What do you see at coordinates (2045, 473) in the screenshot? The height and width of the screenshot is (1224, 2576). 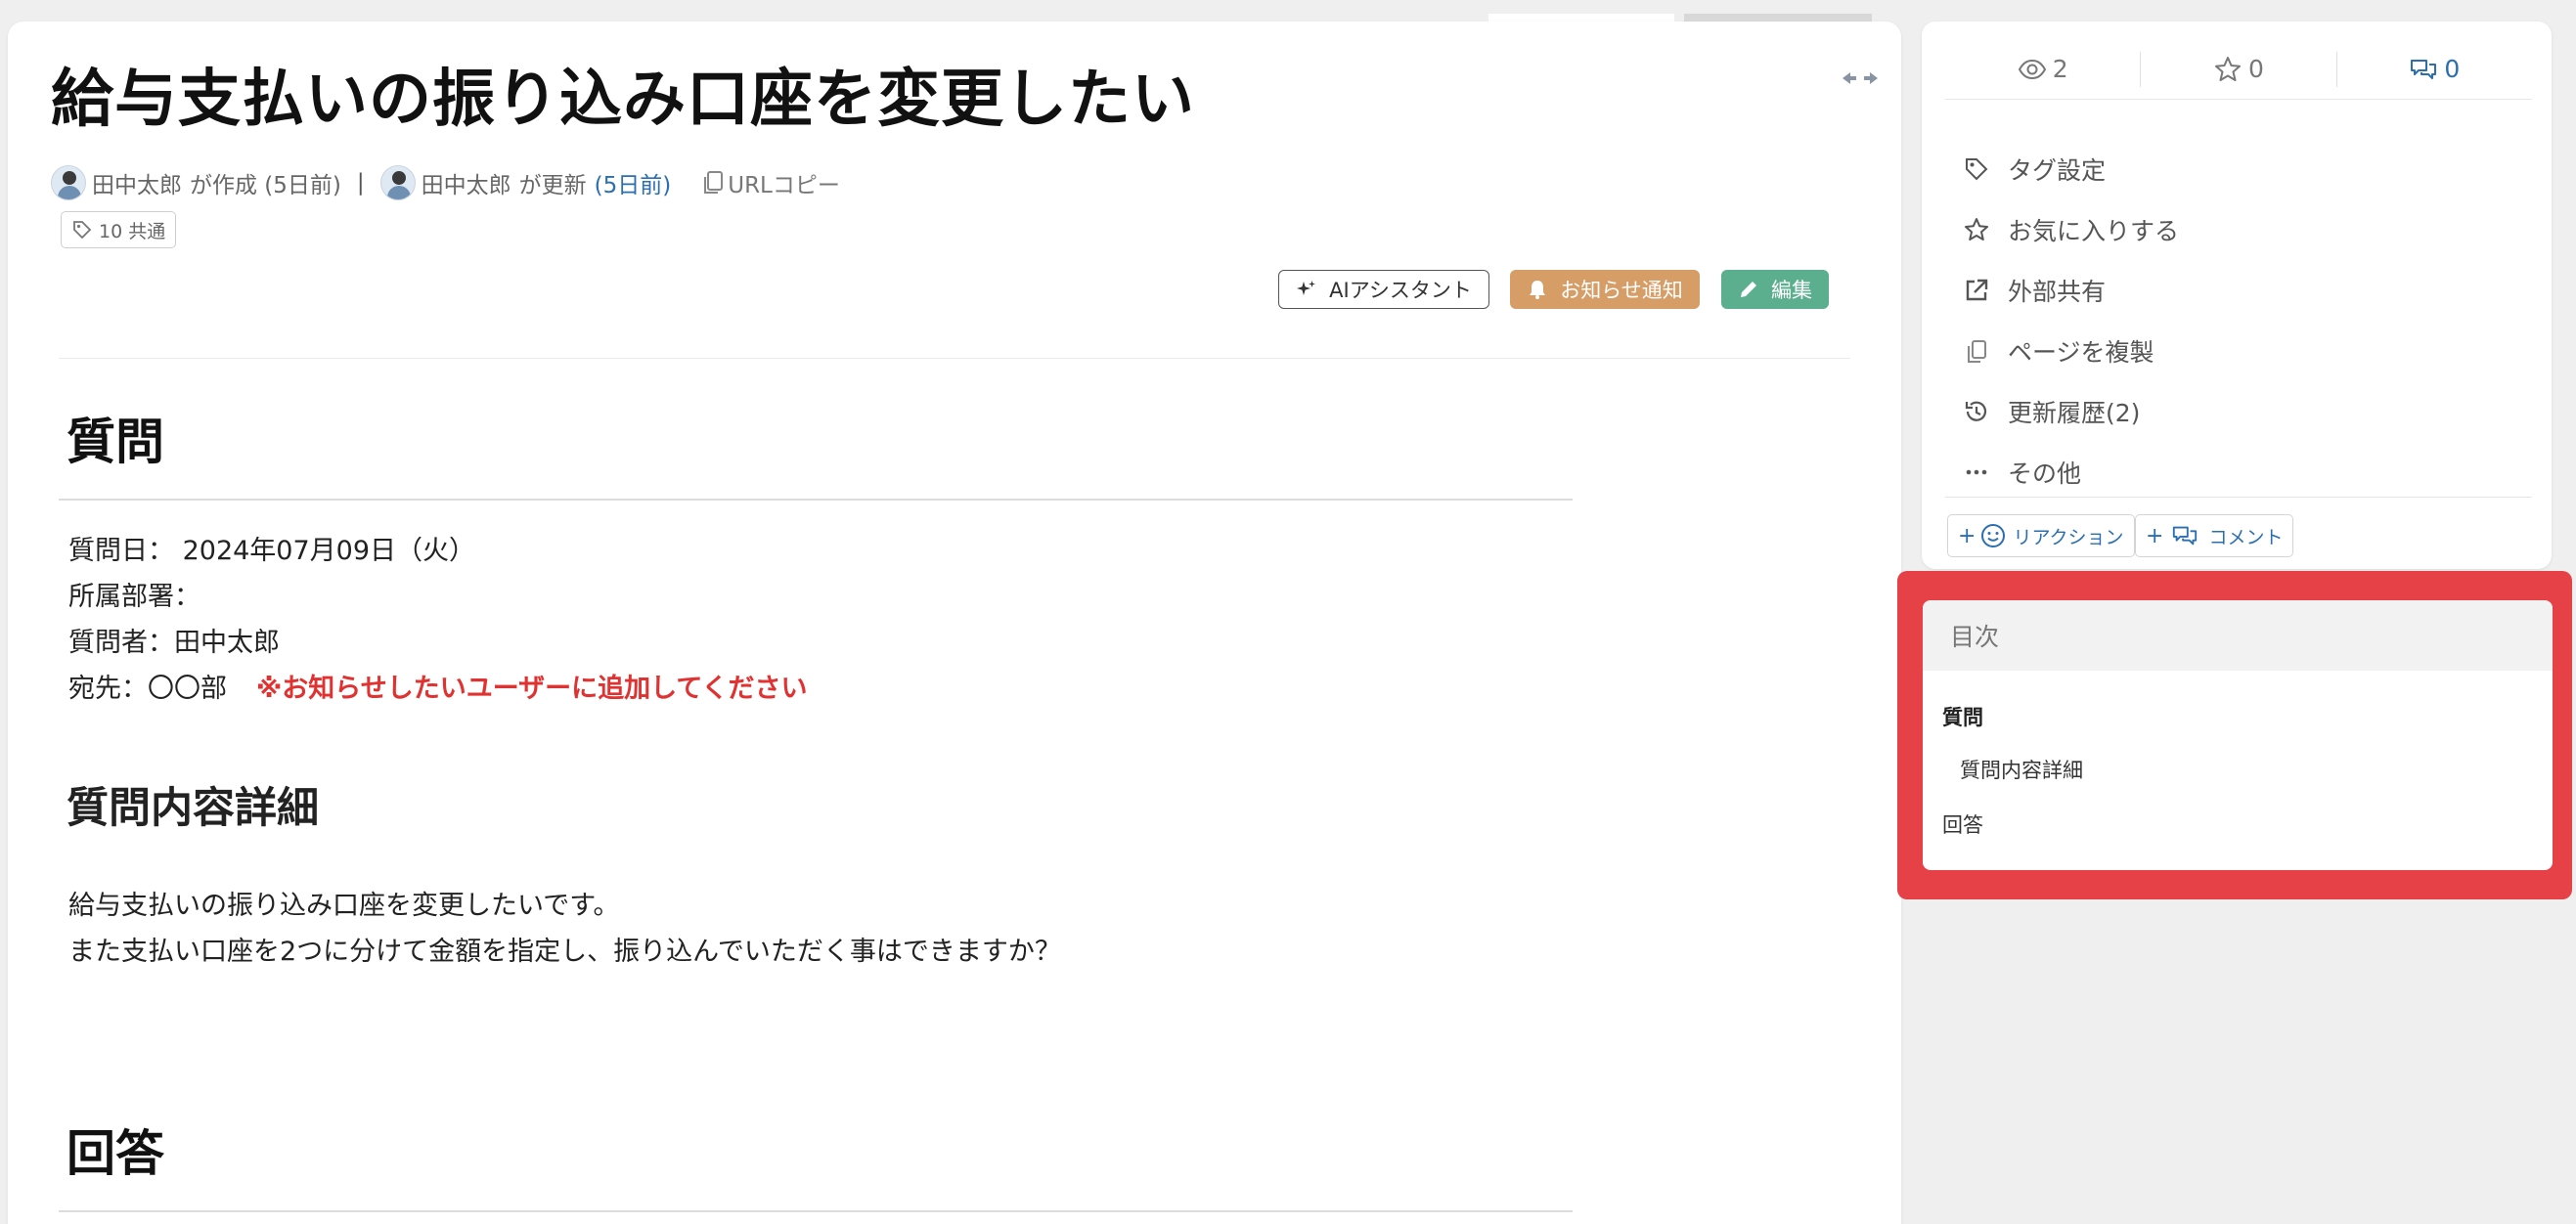 I see `menu-item-label: その他` at bounding box center [2045, 473].